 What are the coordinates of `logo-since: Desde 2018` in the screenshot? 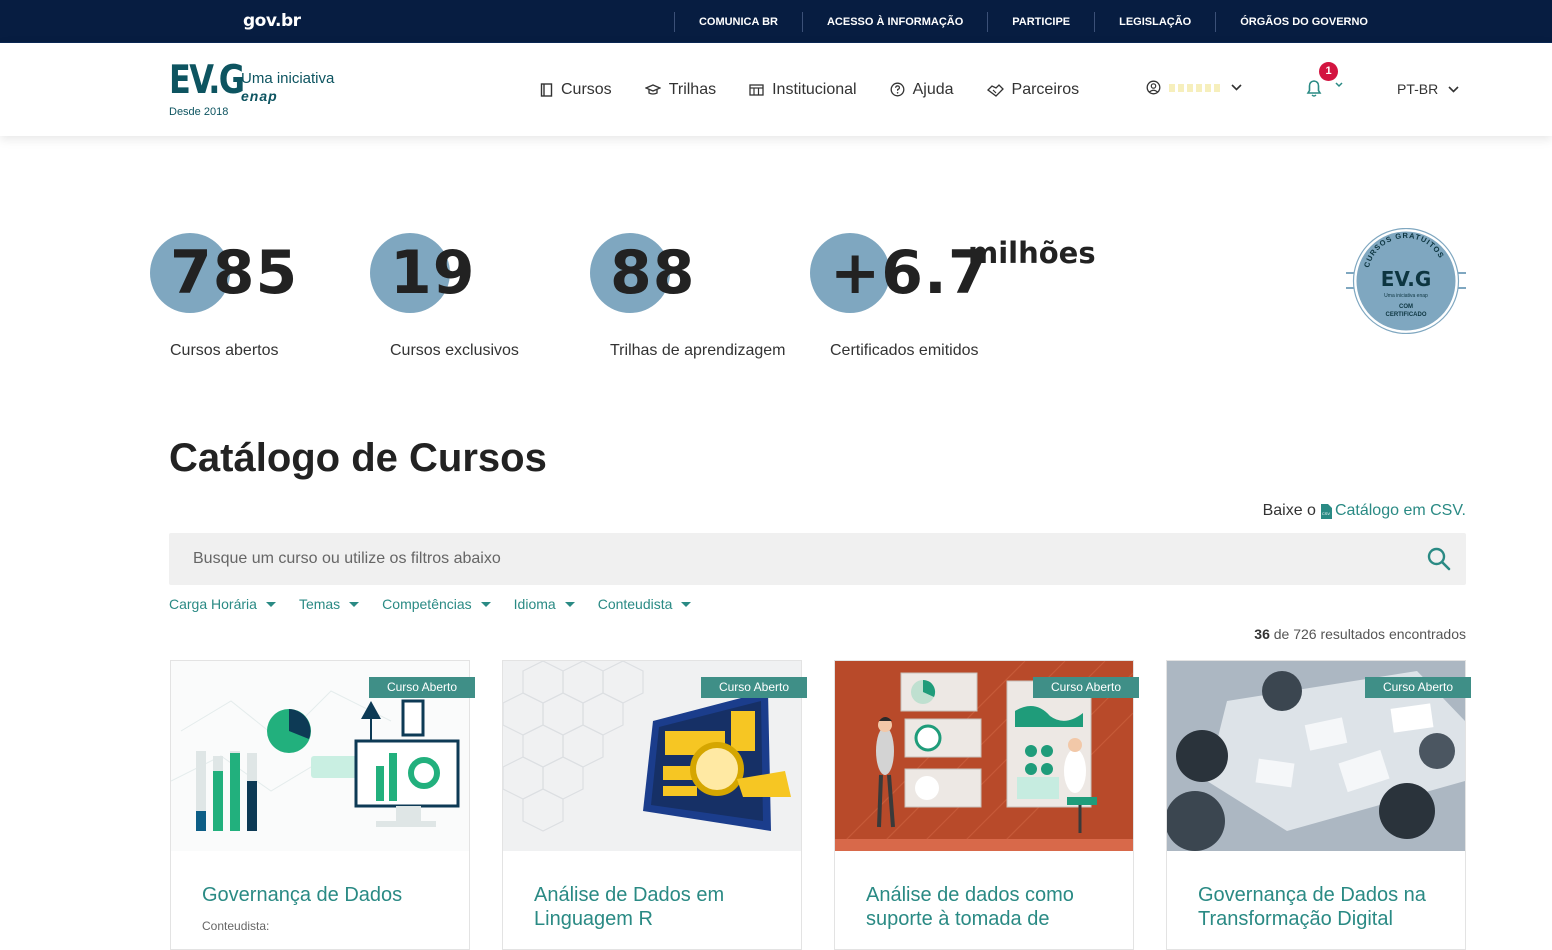 It's located at (199, 112).